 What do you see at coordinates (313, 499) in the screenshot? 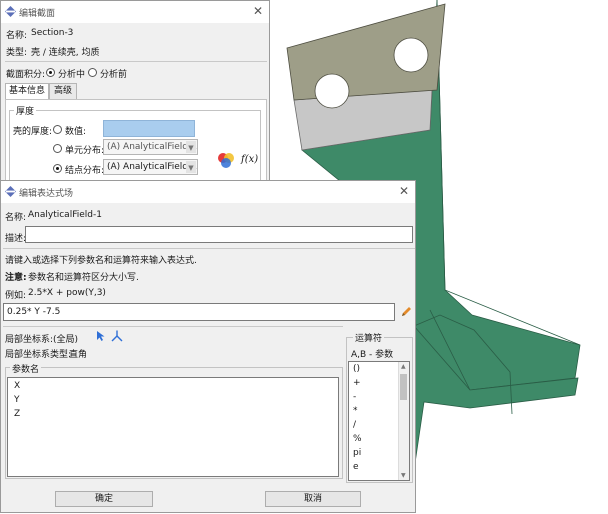
I see `cancel-button: 取消` at bounding box center [313, 499].